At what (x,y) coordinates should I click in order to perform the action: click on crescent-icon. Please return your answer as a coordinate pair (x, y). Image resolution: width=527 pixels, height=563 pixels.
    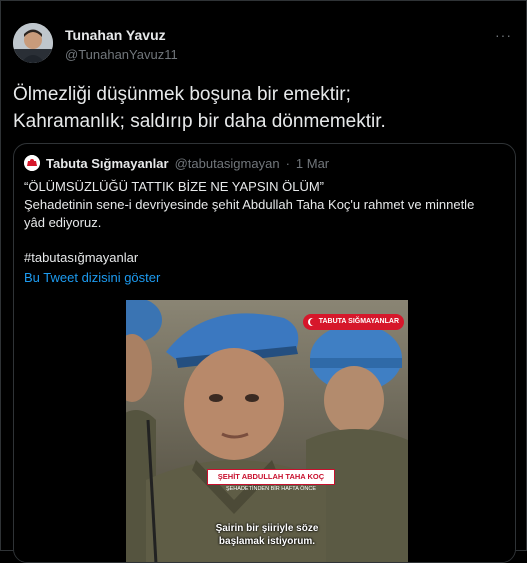
    Looking at the image, I should click on (312, 322).